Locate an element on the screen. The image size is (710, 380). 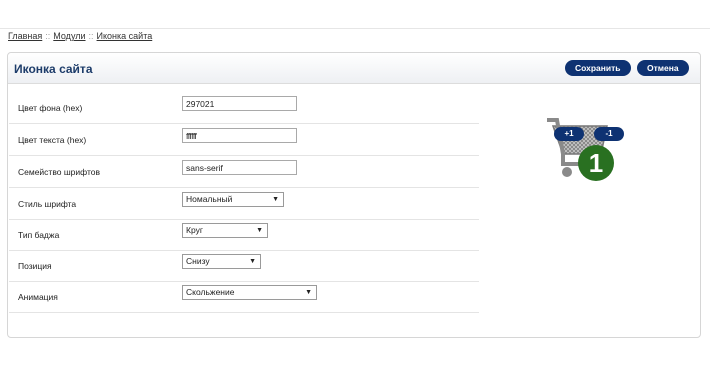
form-row-animation: Анимация Скольжение ▼ is located at coordinates (244, 297).